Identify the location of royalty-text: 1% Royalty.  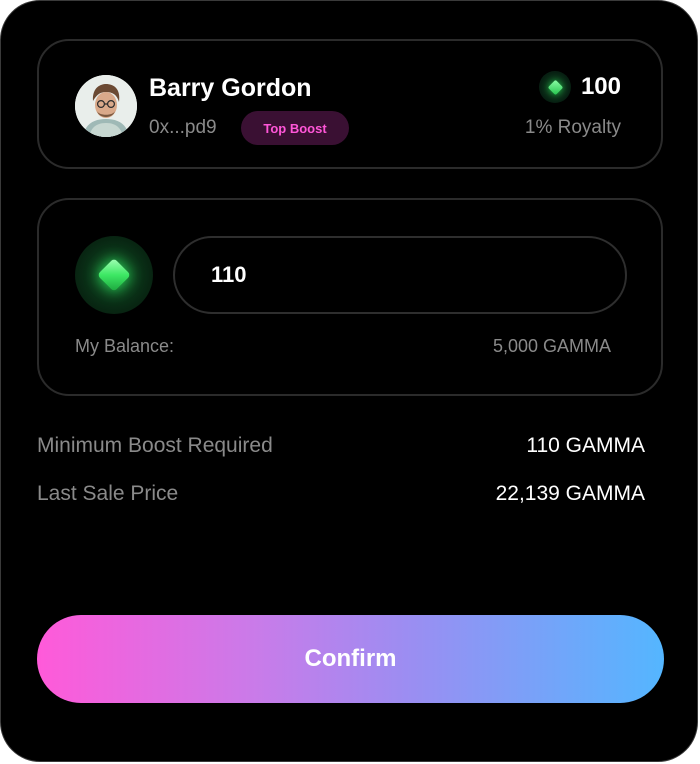
(572, 127).